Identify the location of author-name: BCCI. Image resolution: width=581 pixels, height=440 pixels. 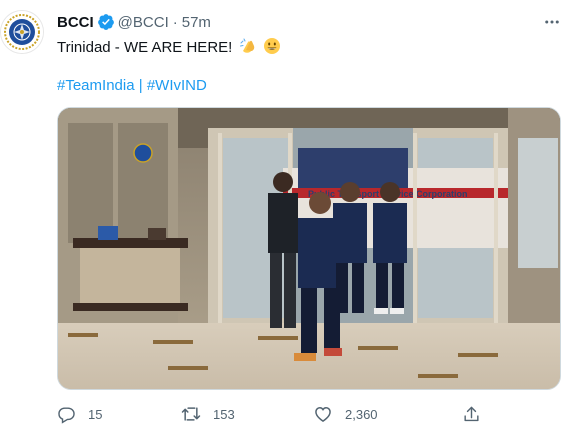
(75, 22).